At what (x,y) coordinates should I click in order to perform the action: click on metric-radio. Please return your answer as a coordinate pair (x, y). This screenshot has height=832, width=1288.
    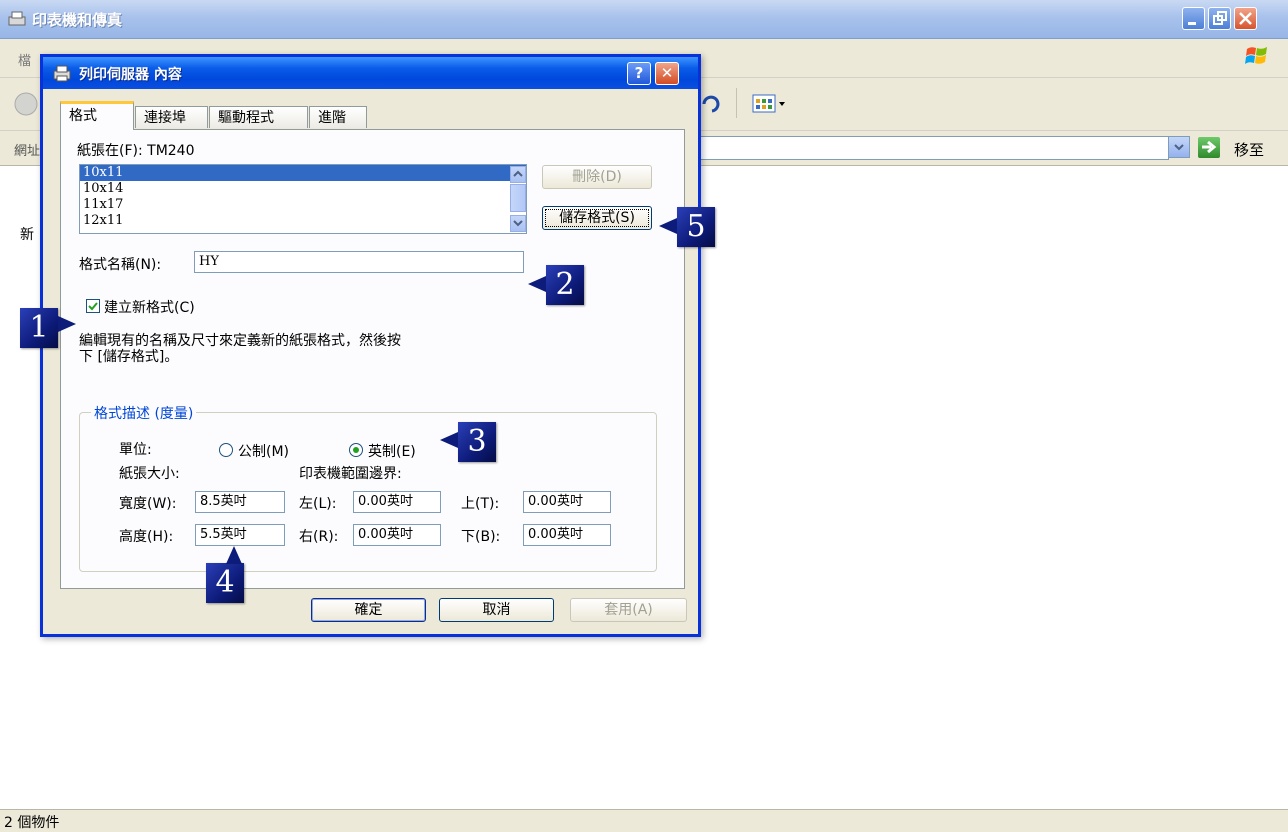
    Looking at the image, I should click on (226, 450).